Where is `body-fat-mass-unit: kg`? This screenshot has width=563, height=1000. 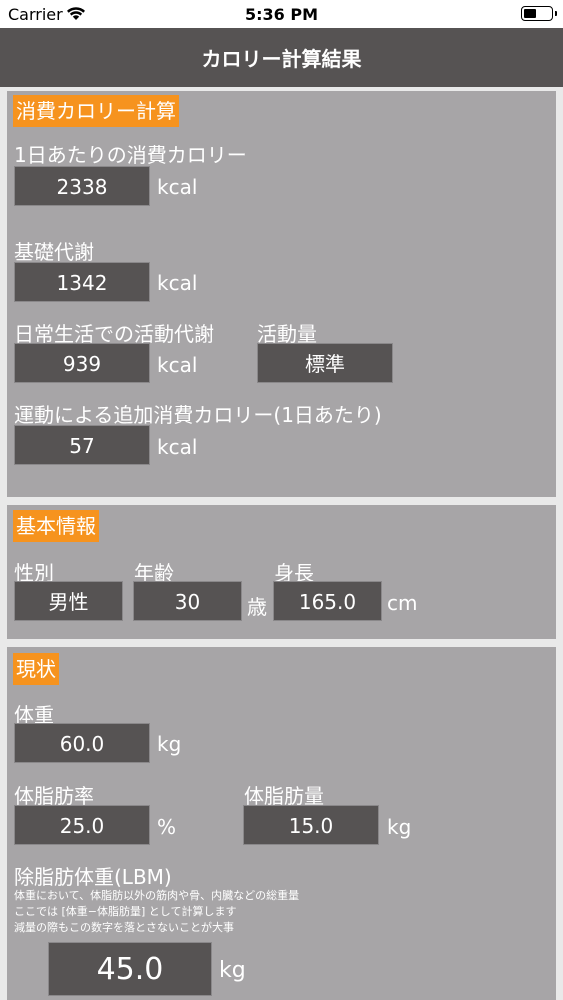 body-fat-mass-unit: kg is located at coordinates (399, 827).